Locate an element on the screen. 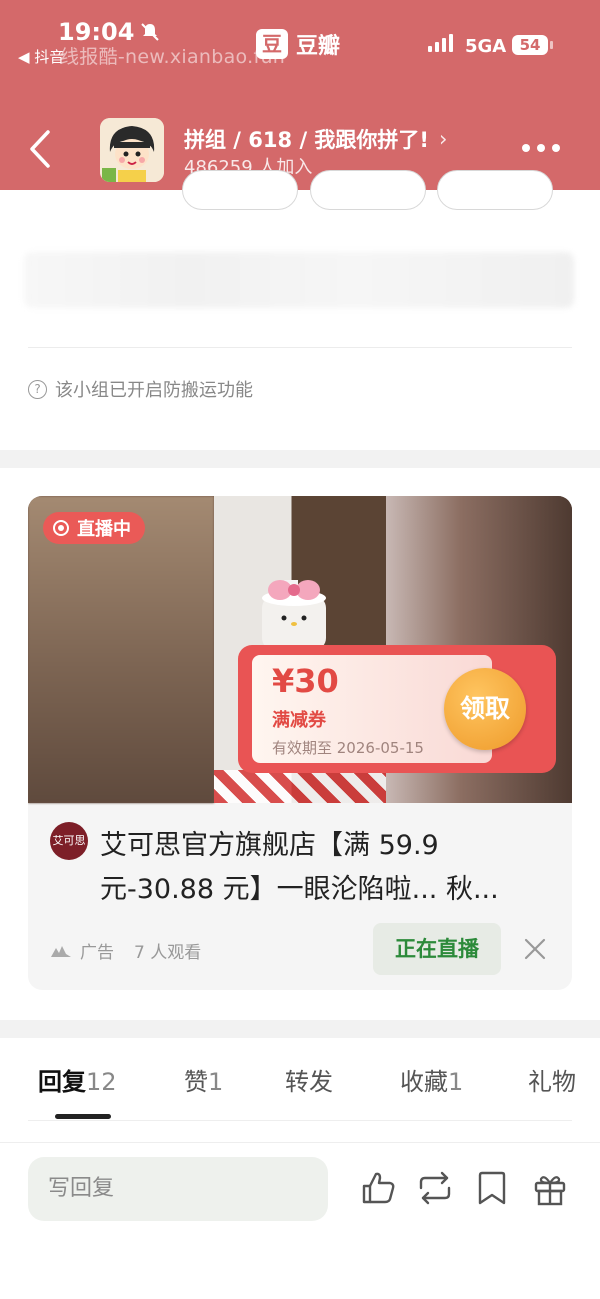 The height and width of the screenshot is (1299, 600). tab-gifts: 礼物 is located at coordinates (552, 1079).